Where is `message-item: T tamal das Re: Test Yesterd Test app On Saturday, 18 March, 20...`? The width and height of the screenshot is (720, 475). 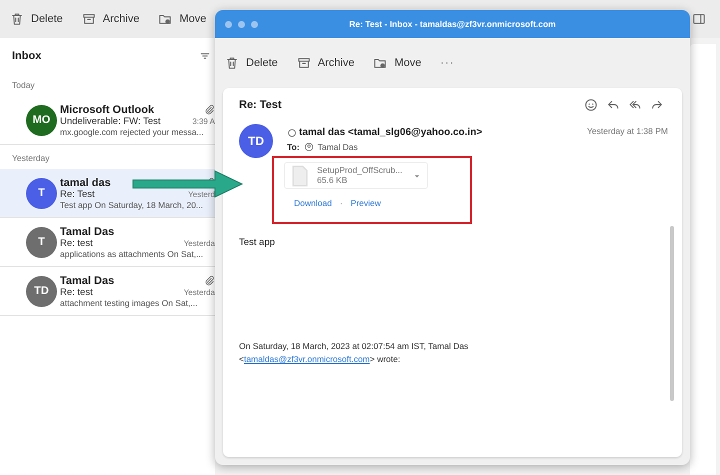 message-item: T tamal das Re: Test Yesterd Test app On Saturday, 18 March, 20... is located at coordinates (107, 193).